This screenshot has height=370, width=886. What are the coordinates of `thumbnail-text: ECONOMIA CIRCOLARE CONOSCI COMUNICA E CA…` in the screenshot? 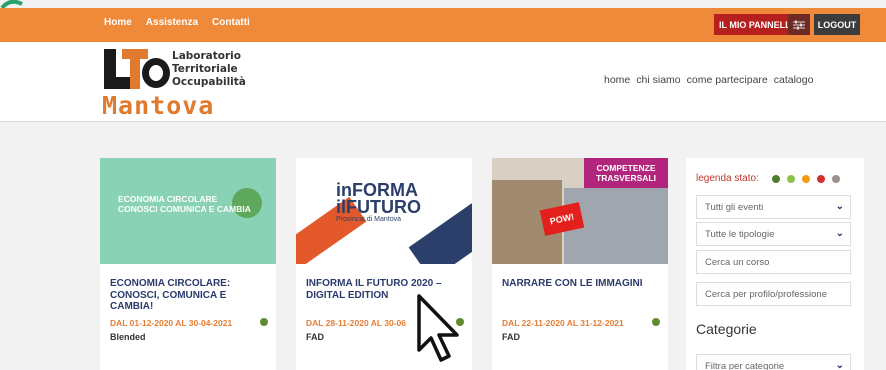 It's located at (184, 204).